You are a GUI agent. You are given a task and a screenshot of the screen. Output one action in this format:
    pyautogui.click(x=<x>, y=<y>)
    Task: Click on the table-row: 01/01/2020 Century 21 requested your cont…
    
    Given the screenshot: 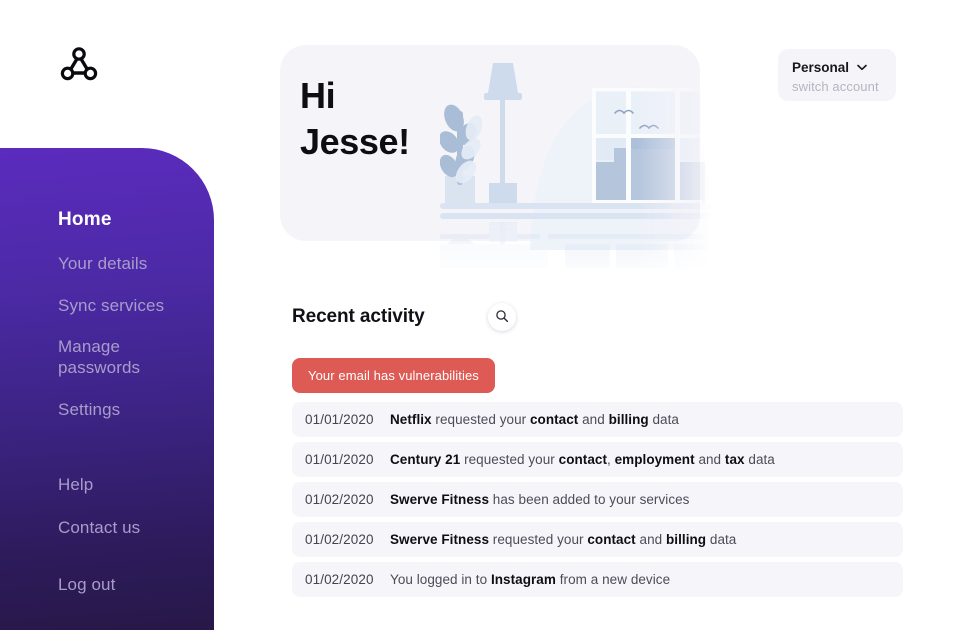 What is the action you would take?
    pyautogui.click(x=597, y=459)
    